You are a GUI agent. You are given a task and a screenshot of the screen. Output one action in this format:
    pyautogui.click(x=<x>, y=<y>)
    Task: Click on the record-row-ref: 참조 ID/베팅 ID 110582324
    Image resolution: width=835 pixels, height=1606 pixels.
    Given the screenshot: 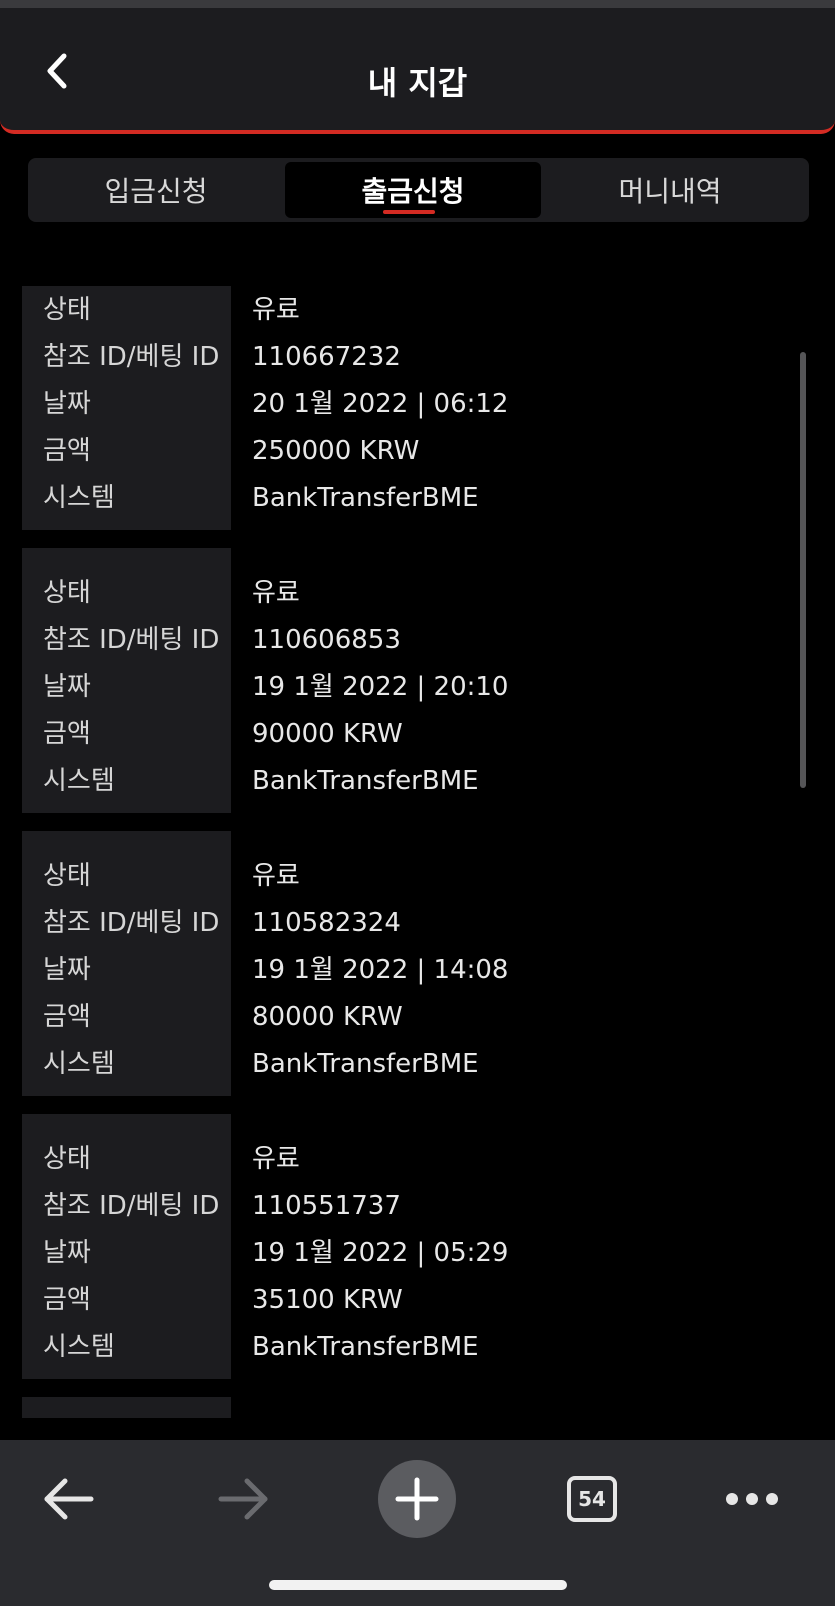 What is the action you would take?
    pyautogui.click(x=417, y=923)
    